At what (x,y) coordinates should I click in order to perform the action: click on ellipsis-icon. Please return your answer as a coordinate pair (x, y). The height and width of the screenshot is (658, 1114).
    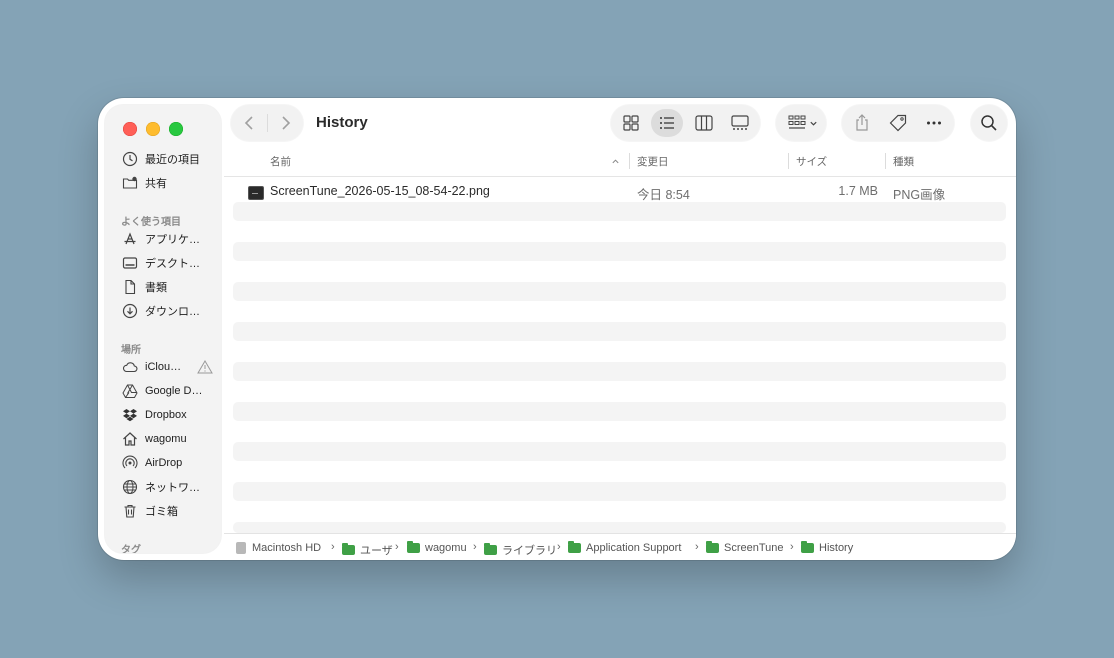
    Looking at the image, I should click on (934, 123).